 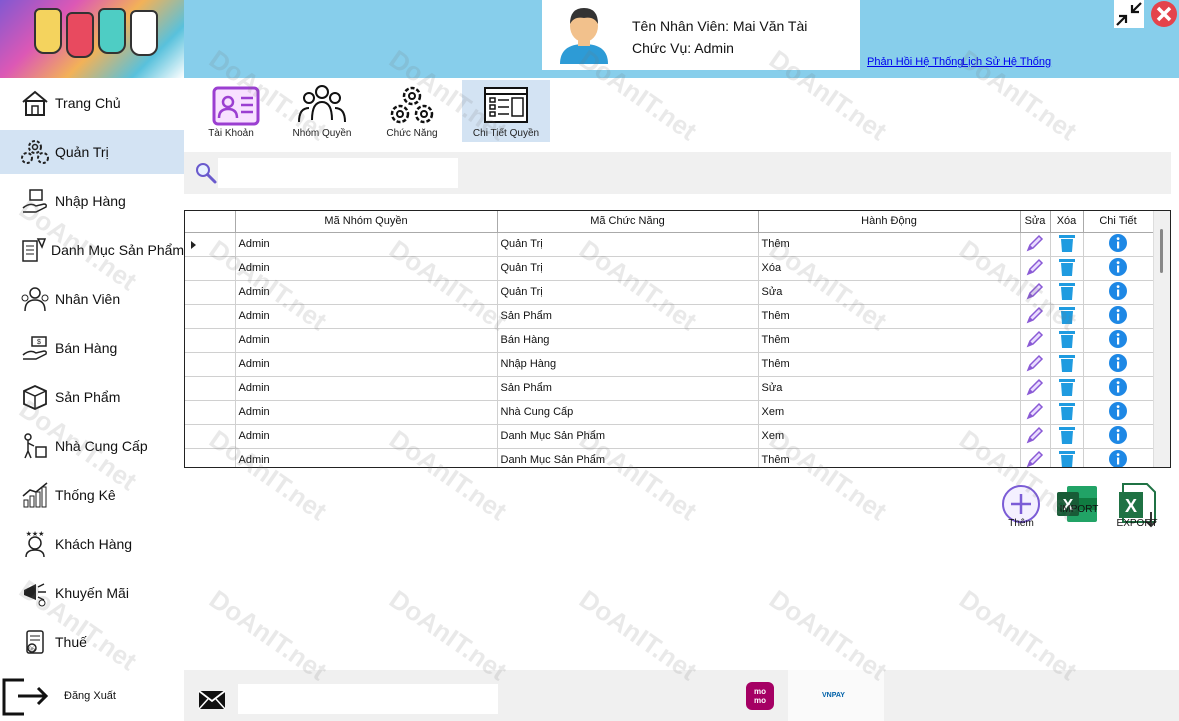 I want to click on table-row: Admin Sản Phẩm Thêm, so click(x=669, y=316).